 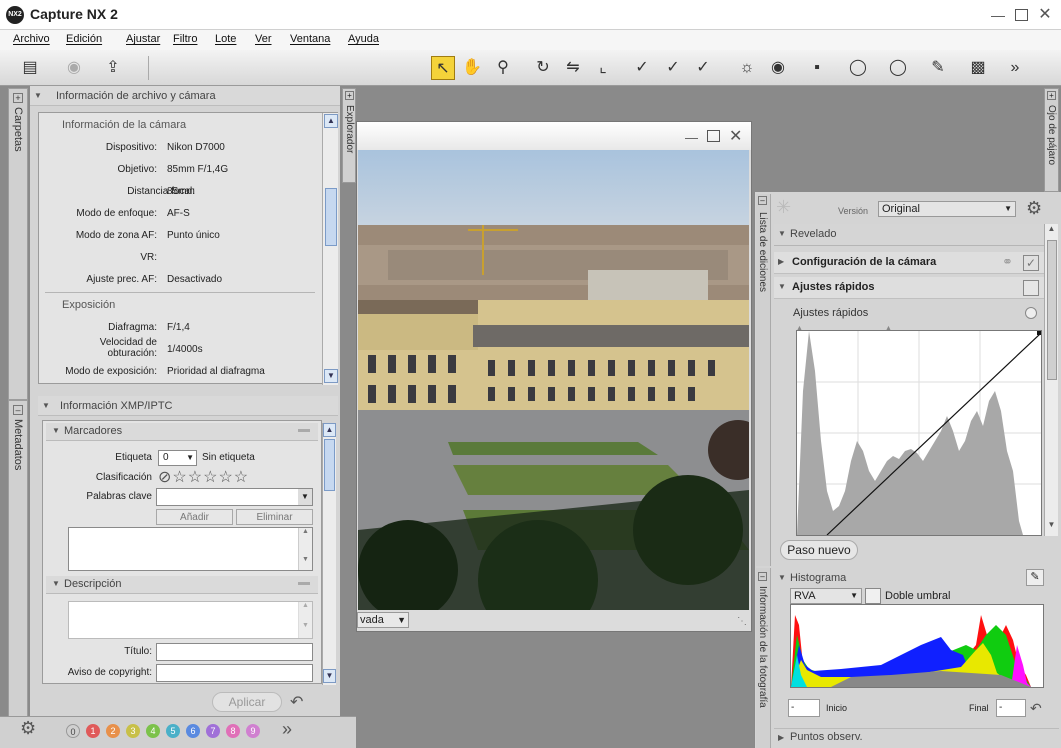 I want to click on description-scrollbar: ▲ ▼, so click(x=305, y=620).